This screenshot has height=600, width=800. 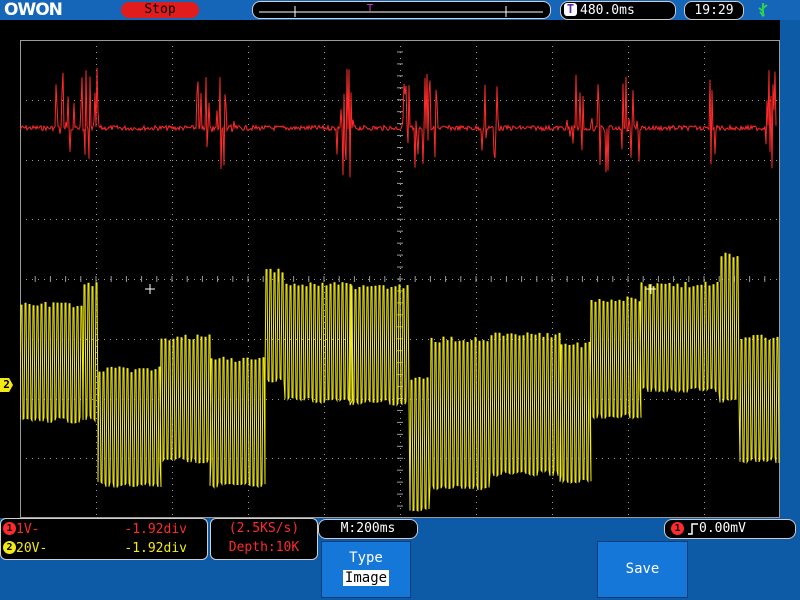 What do you see at coordinates (103, 548) in the screenshot?
I see `ch2-info-row: 2 20V- -1.92div` at bounding box center [103, 548].